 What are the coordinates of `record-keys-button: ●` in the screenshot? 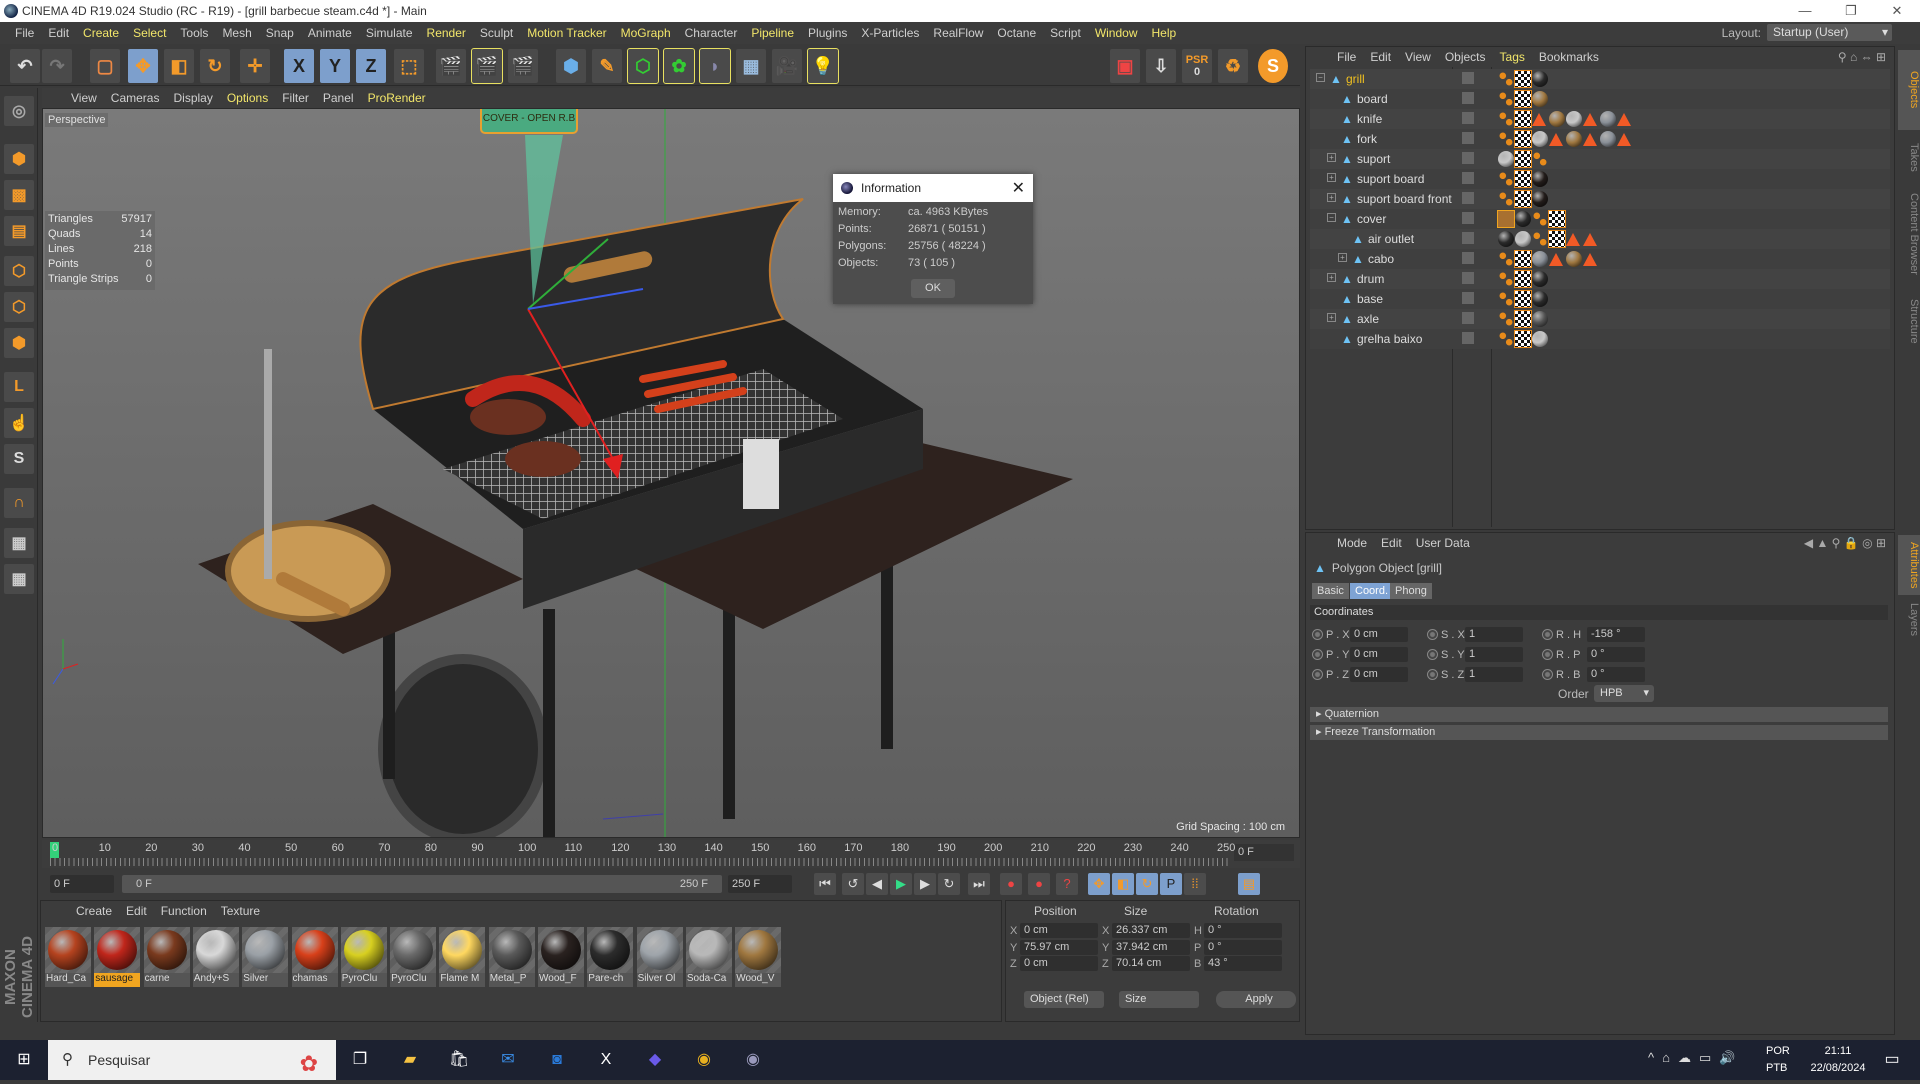 It's located at (1011, 884).